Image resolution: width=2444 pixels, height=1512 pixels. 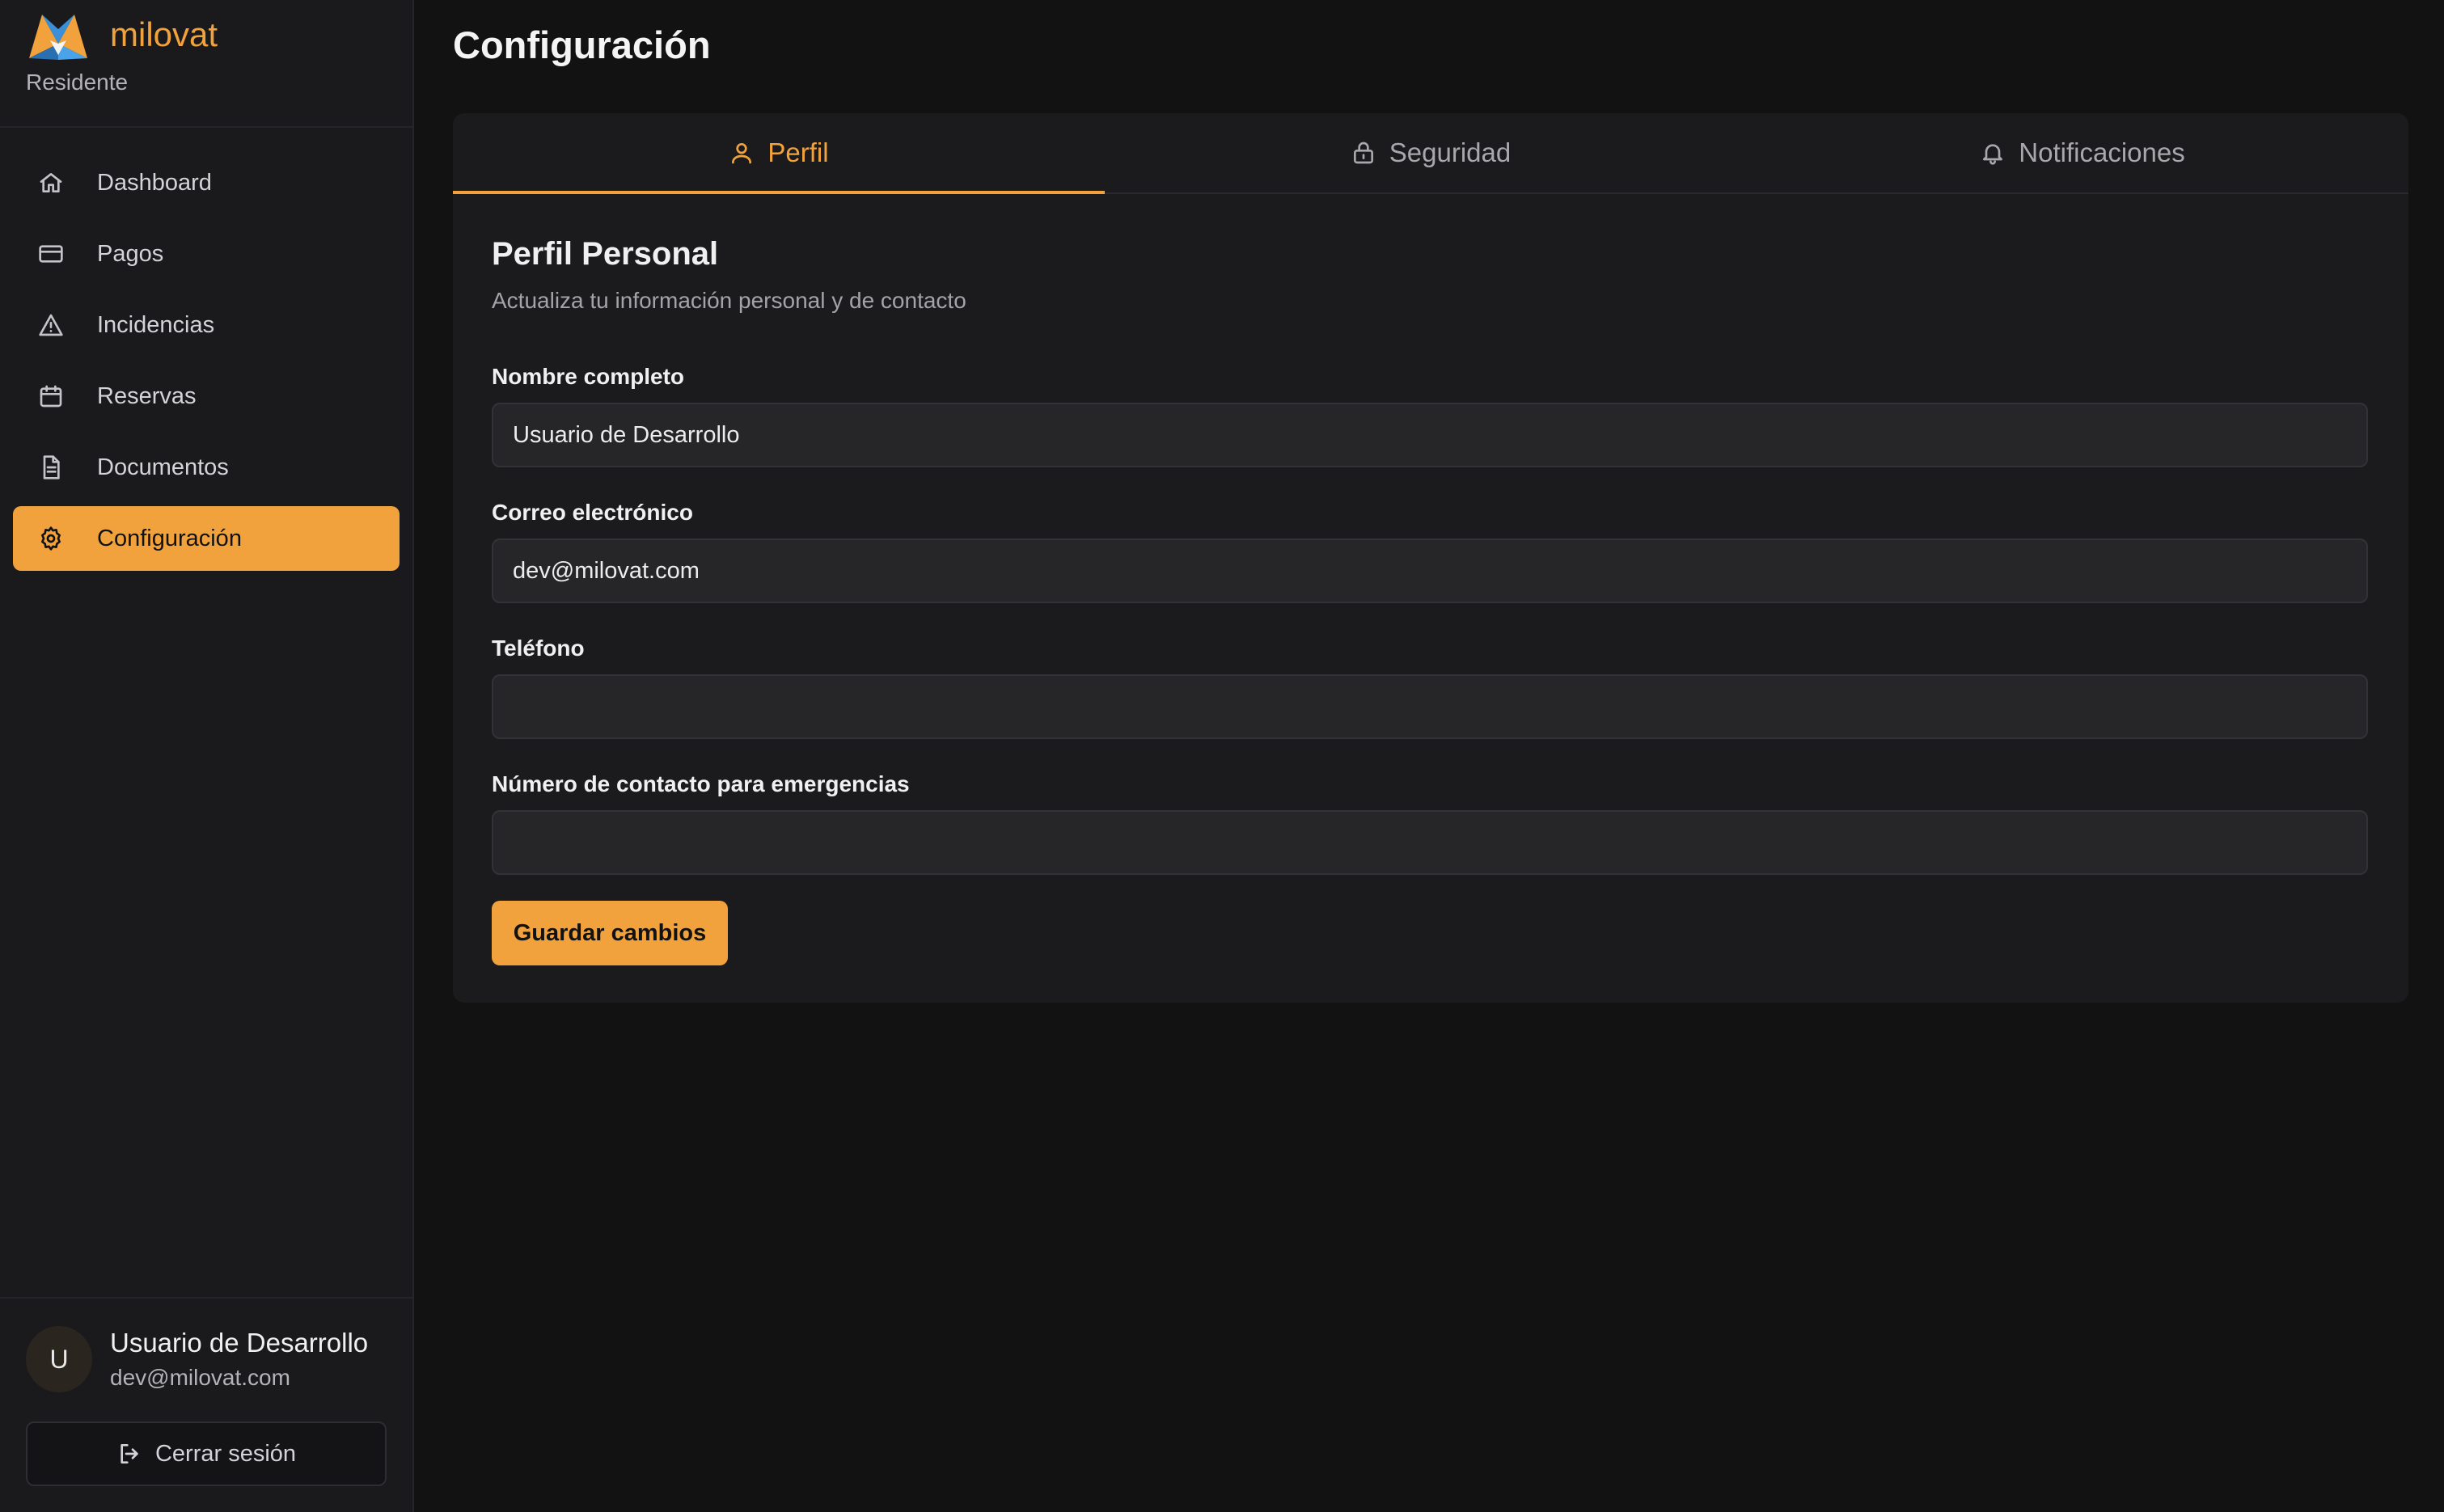 What do you see at coordinates (51, 538) in the screenshot?
I see `gear-icon` at bounding box center [51, 538].